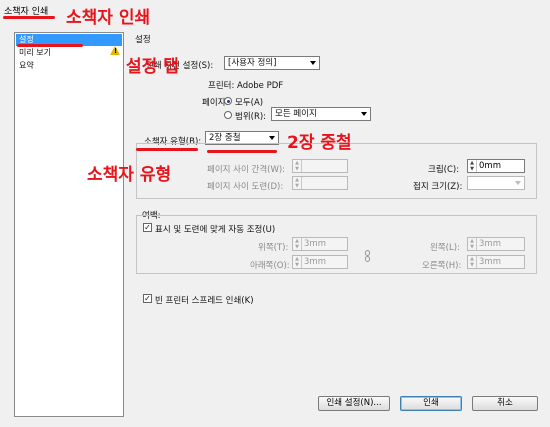 The width and height of the screenshot is (550, 427). I want to click on auto-adjust-label: 표시 및 도련에 맞게 자동 조정(U), so click(215, 230).